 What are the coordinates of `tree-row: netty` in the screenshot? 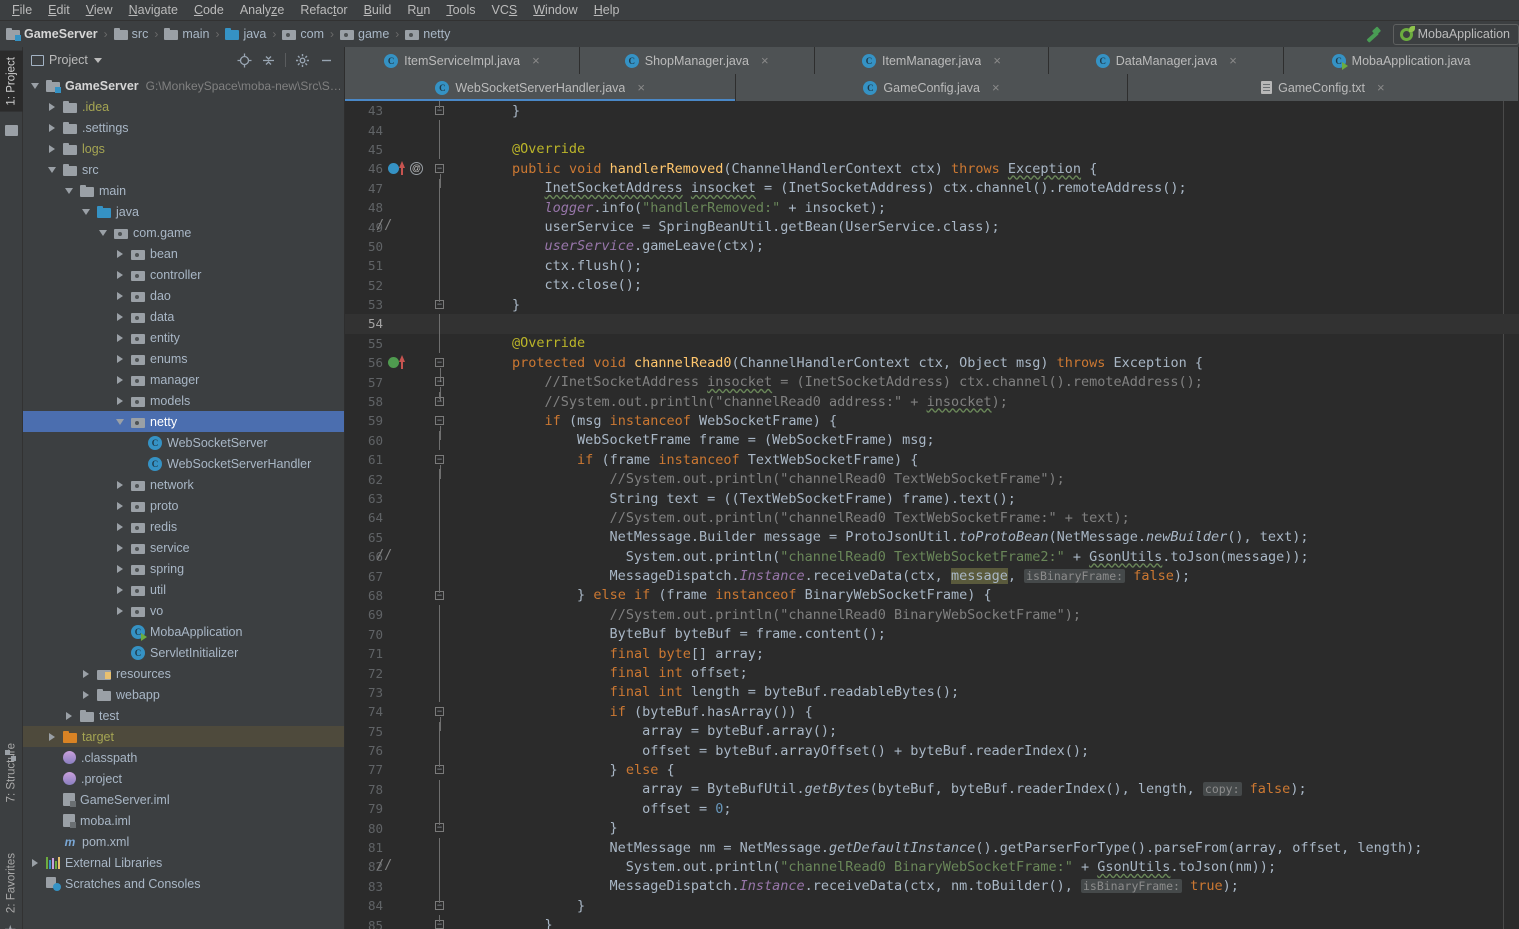 It's located at (183, 421).